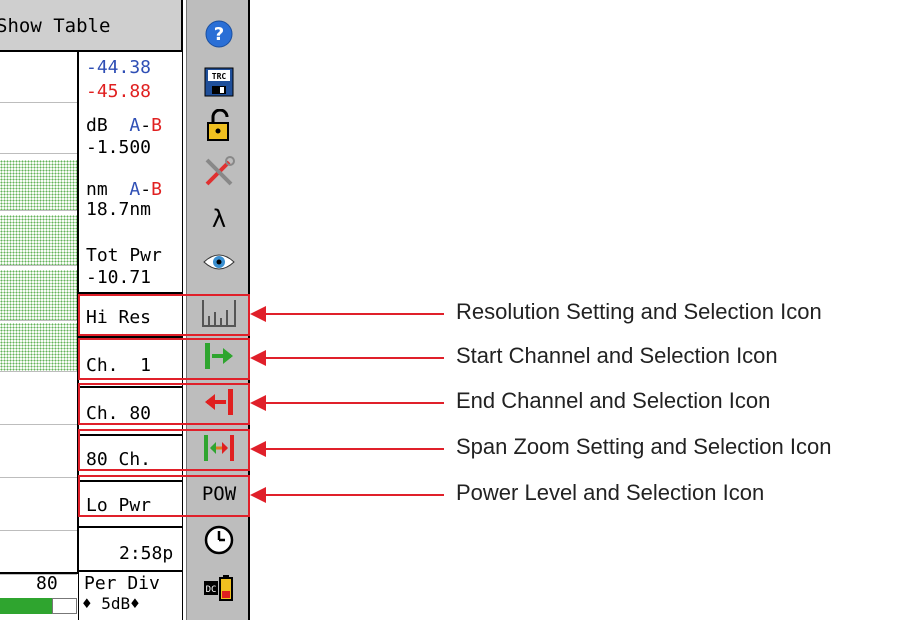  What do you see at coordinates (146, 553) in the screenshot?
I see `clock-time: 2:58p` at bounding box center [146, 553].